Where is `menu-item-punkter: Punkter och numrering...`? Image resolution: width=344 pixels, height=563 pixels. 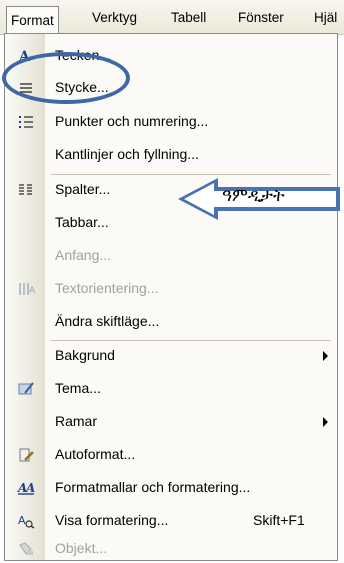 menu-item-punkter: Punkter och numrering... is located at coordinates (171, 122).